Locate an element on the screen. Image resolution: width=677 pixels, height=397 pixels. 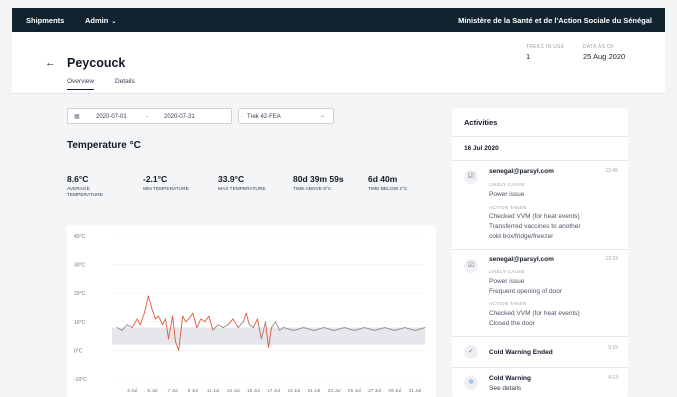
event-action-text: Transferred vaccines to another is located at coordinates (535, 226).